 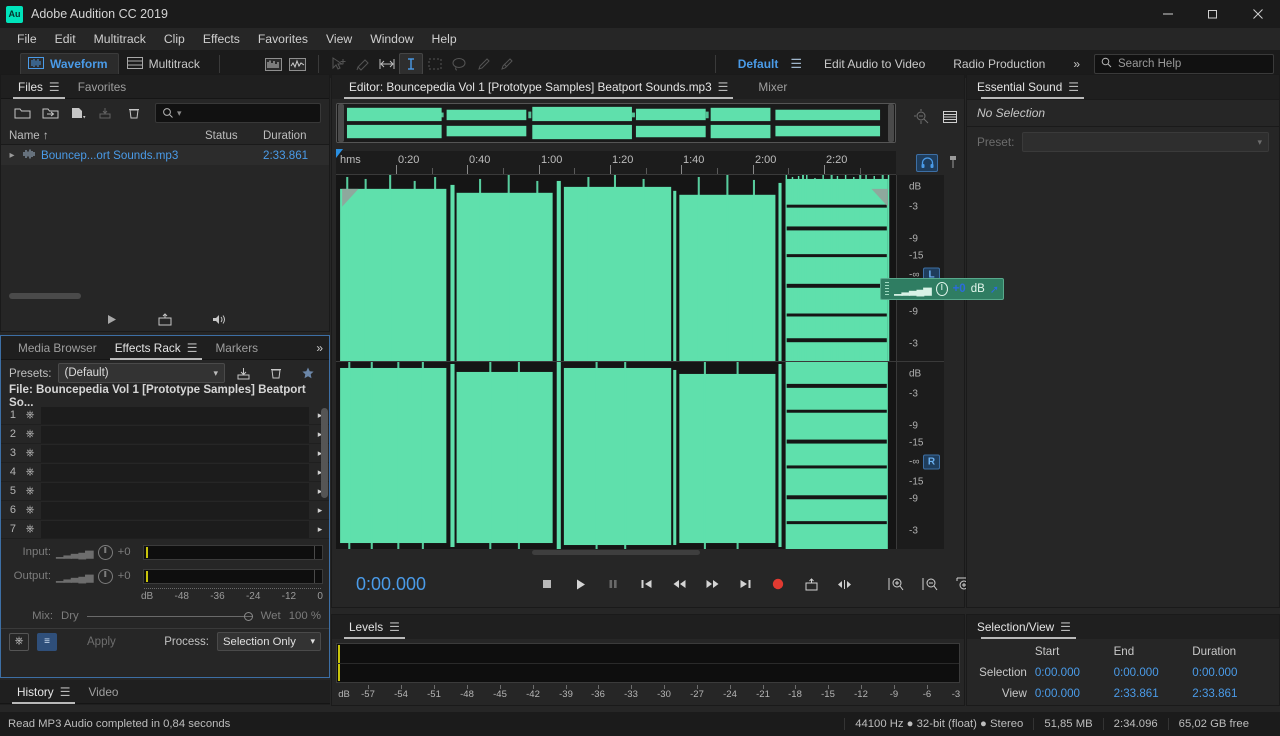 What do you see at coordinates (646, 584) in the screenshot?
I see `move-to-start-button` at bounding box center [646, 584].